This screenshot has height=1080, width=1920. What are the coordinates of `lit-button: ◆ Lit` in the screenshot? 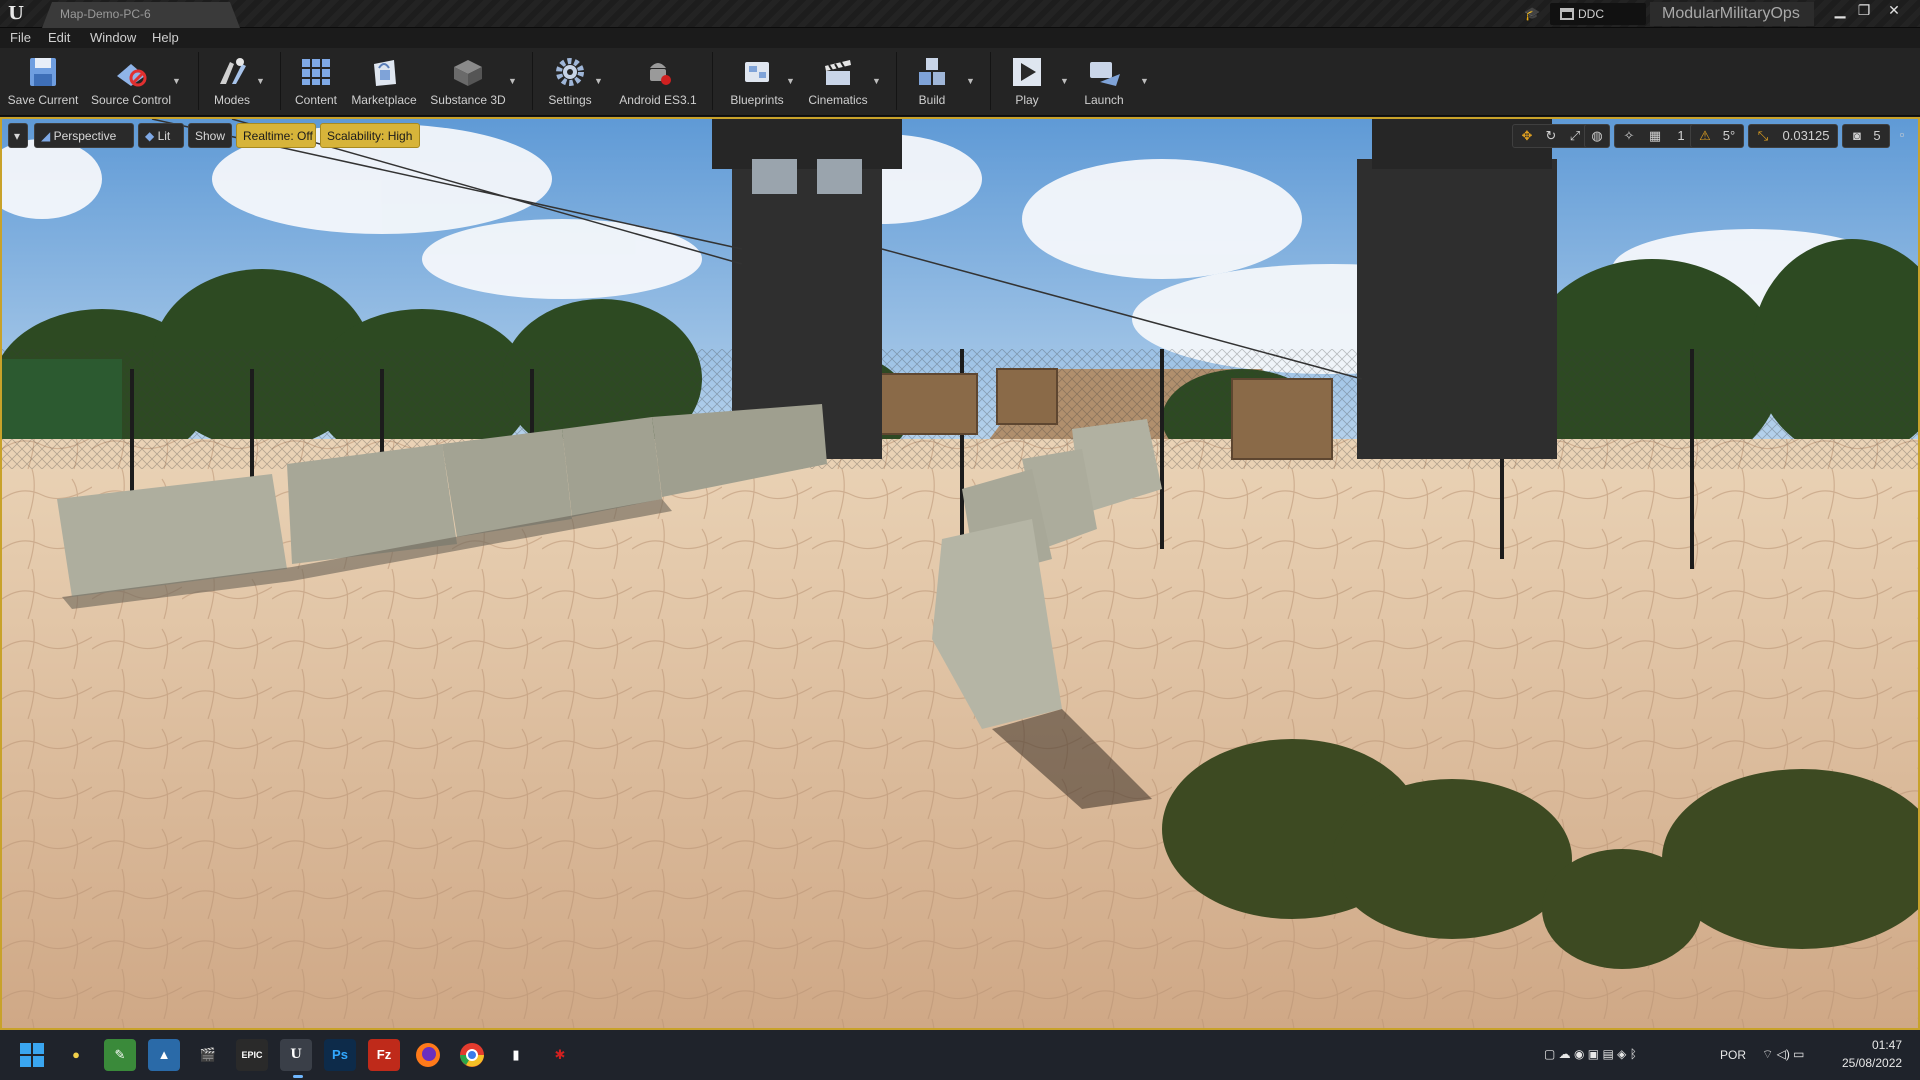 It's located at (161, 135).